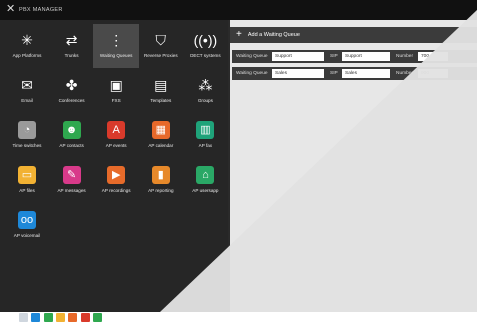 This screenshot has height=324, width=477. Describe the element at coordinates (85, 317) in the screenshot. I see `taskbar-app-6-icon` at that location.